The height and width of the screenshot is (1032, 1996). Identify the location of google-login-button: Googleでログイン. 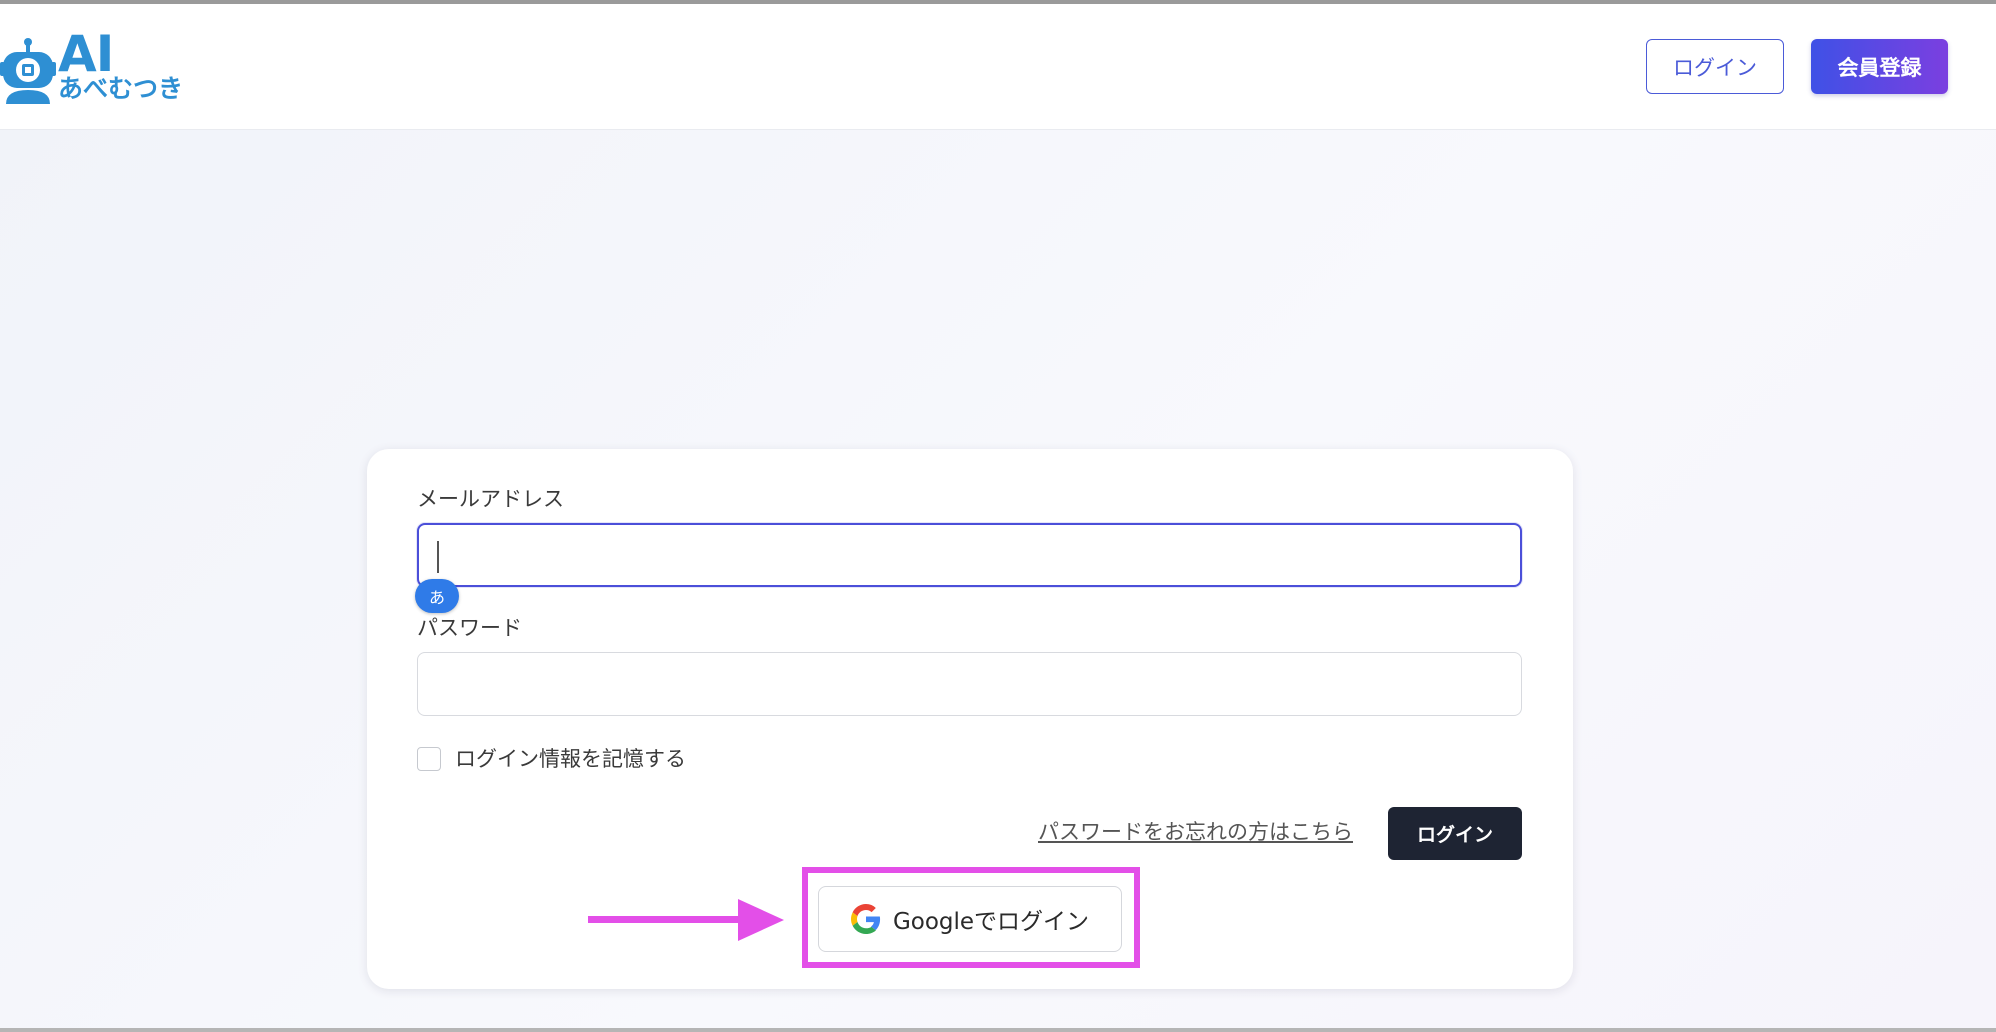
(970, 919).